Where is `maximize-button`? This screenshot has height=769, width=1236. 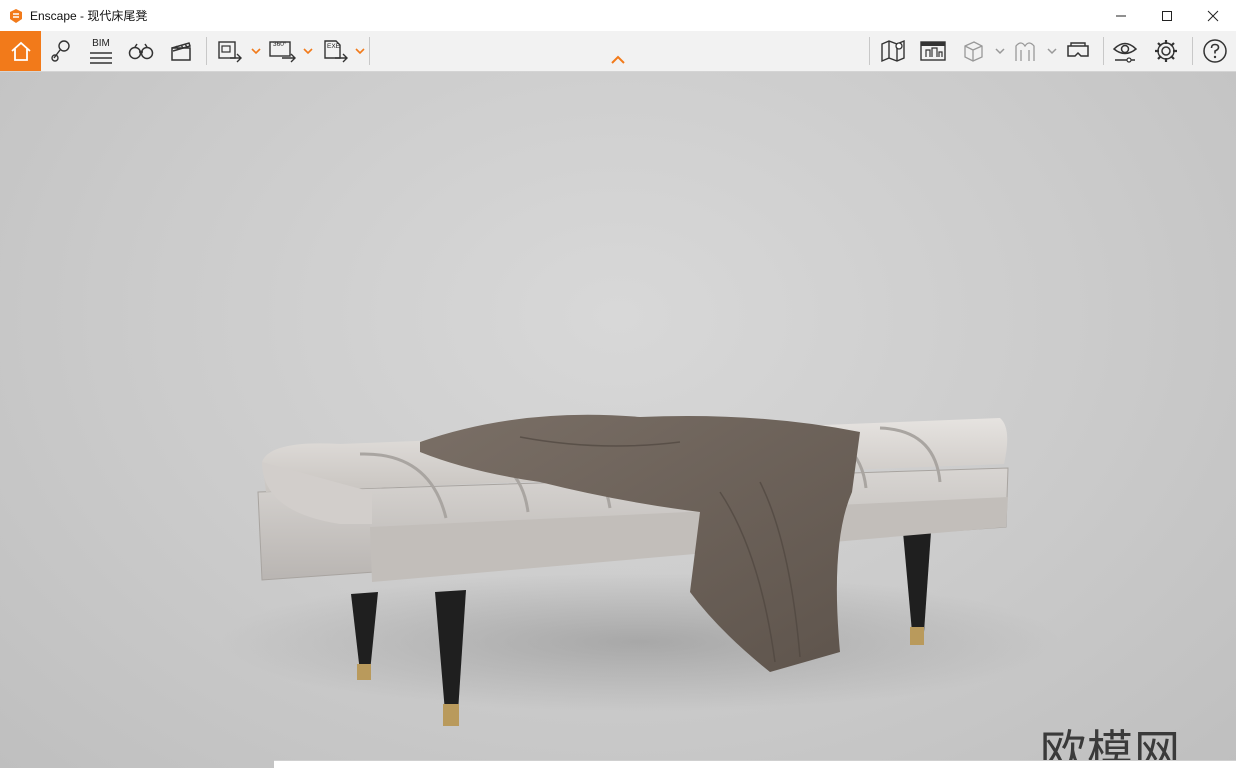 maximize-button is located at coordinates (1167, 15).